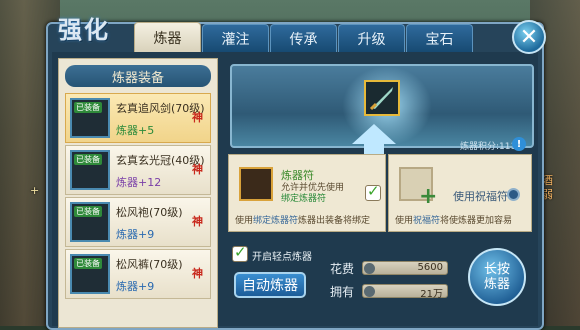 This screenshot has width=580, height=330. I want to click on owned-value: 21万, so click(431, 294).